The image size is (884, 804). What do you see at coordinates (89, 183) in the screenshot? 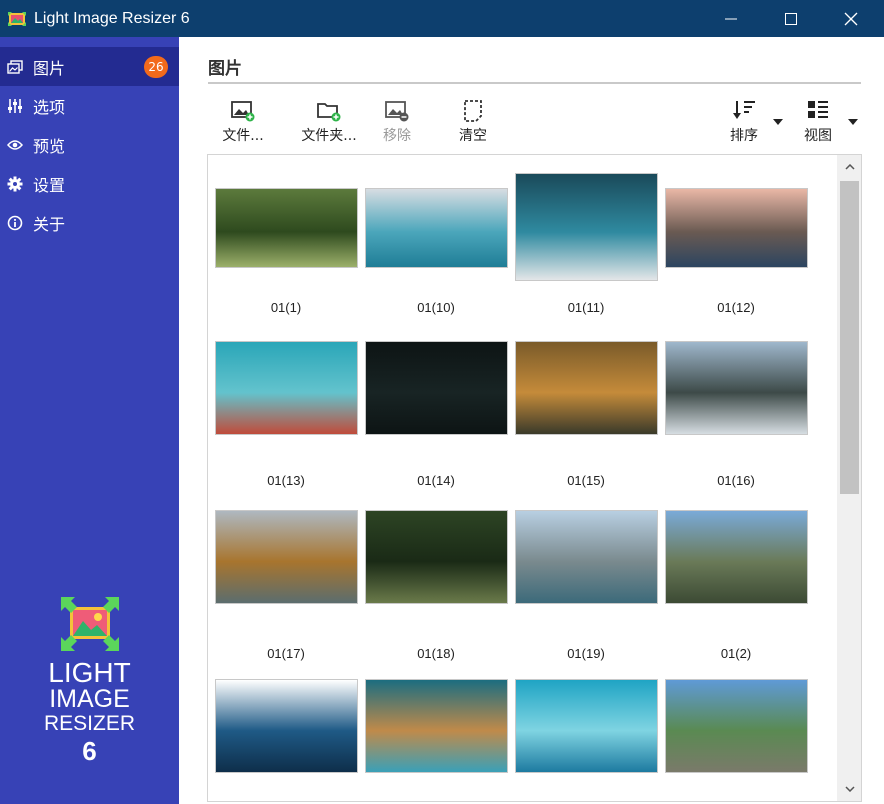
I see `sidebar-item-settings: 设置` at bounding box center [89, 183].